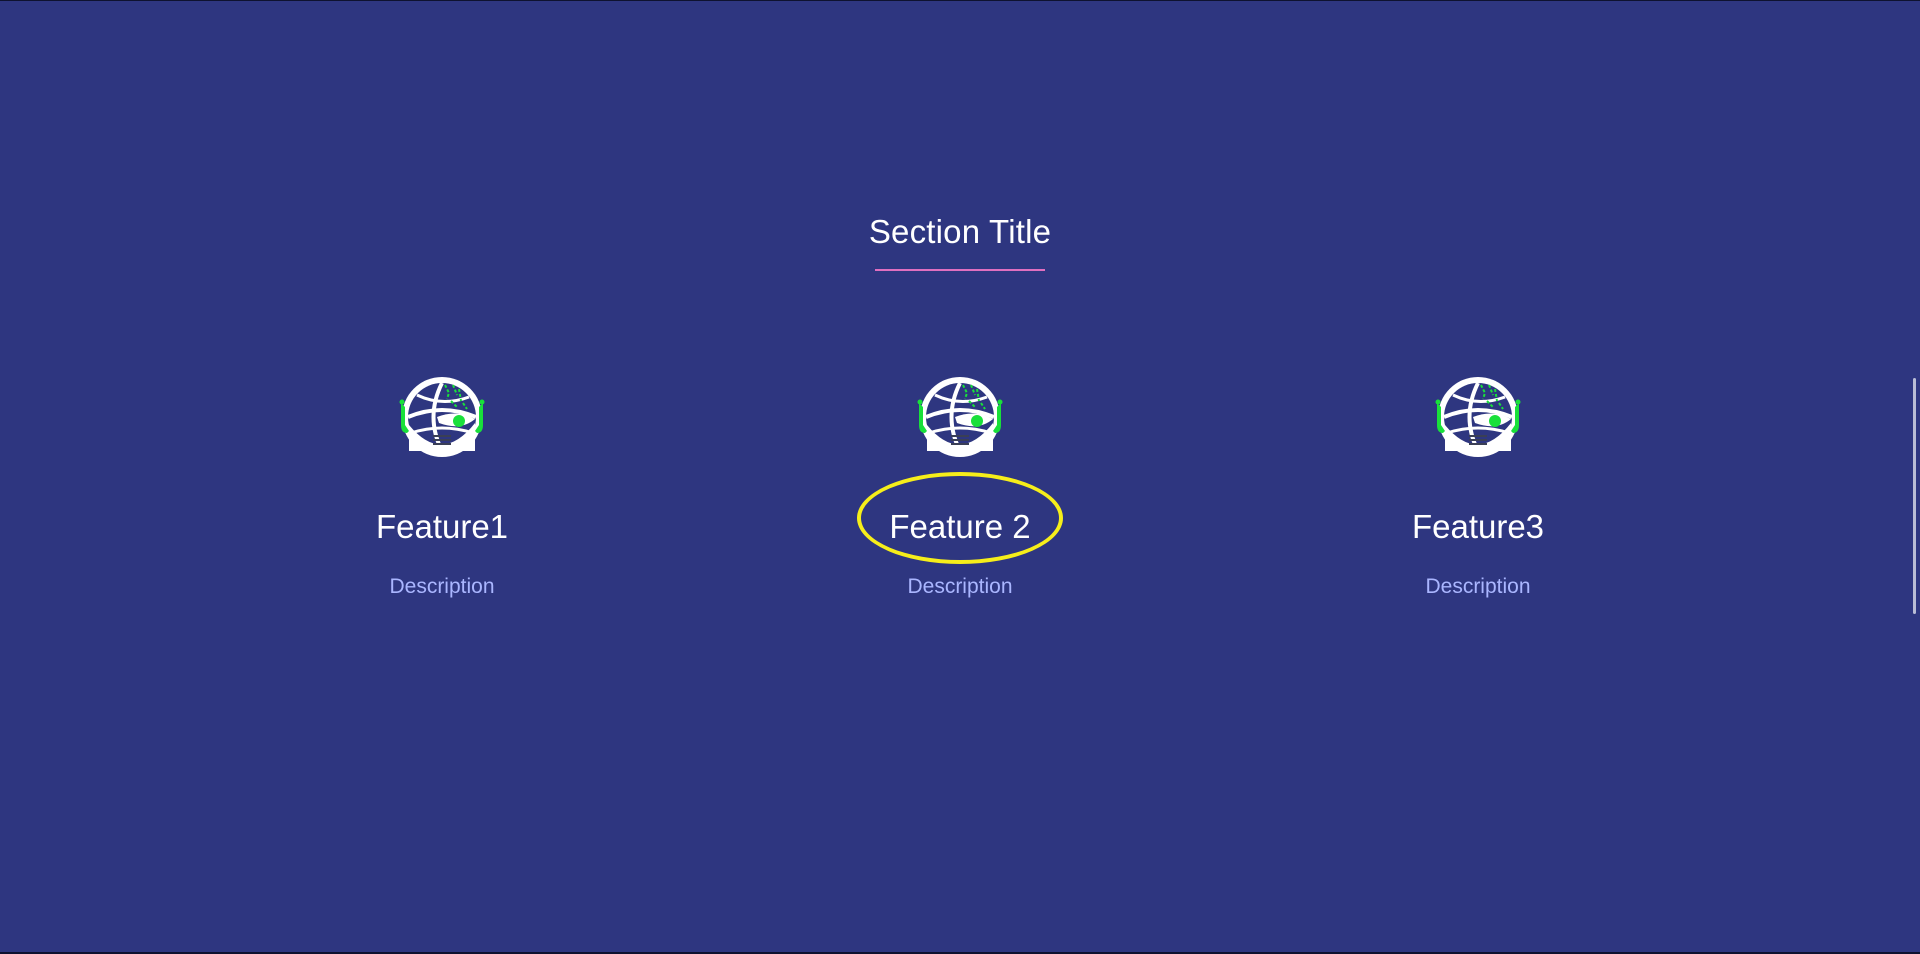 This screenshot has width=1920, height=954. What do you see at coordinates (442, 527) in the screenshot?
I see `feature-title: Feature1` at bounding box center [442, 527].